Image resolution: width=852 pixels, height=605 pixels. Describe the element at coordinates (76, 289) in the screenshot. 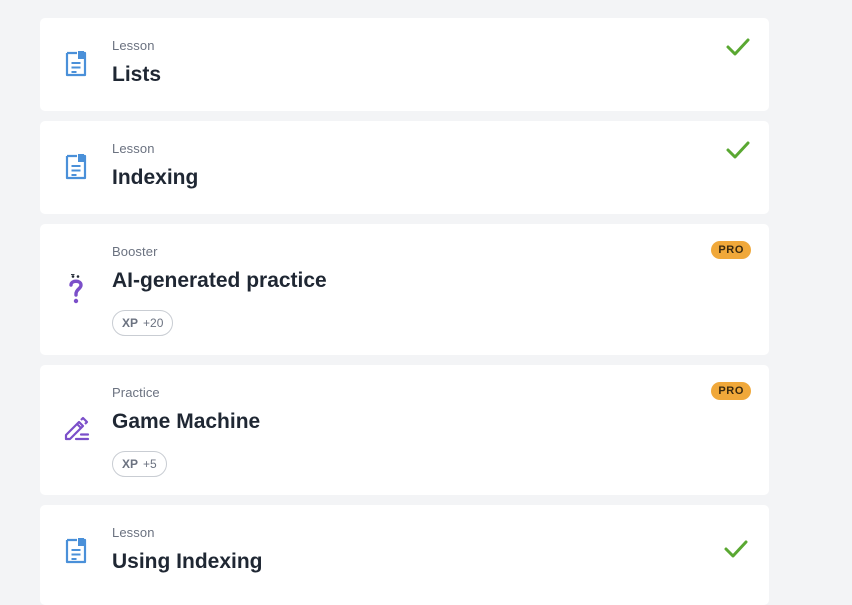

I see `question-mark-icon` at that location.